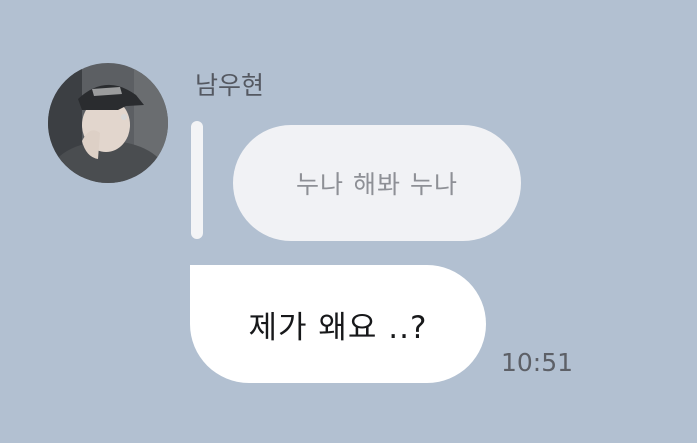  I want to click on message-text: 제가 왜요 ..?, so click(338, 327).